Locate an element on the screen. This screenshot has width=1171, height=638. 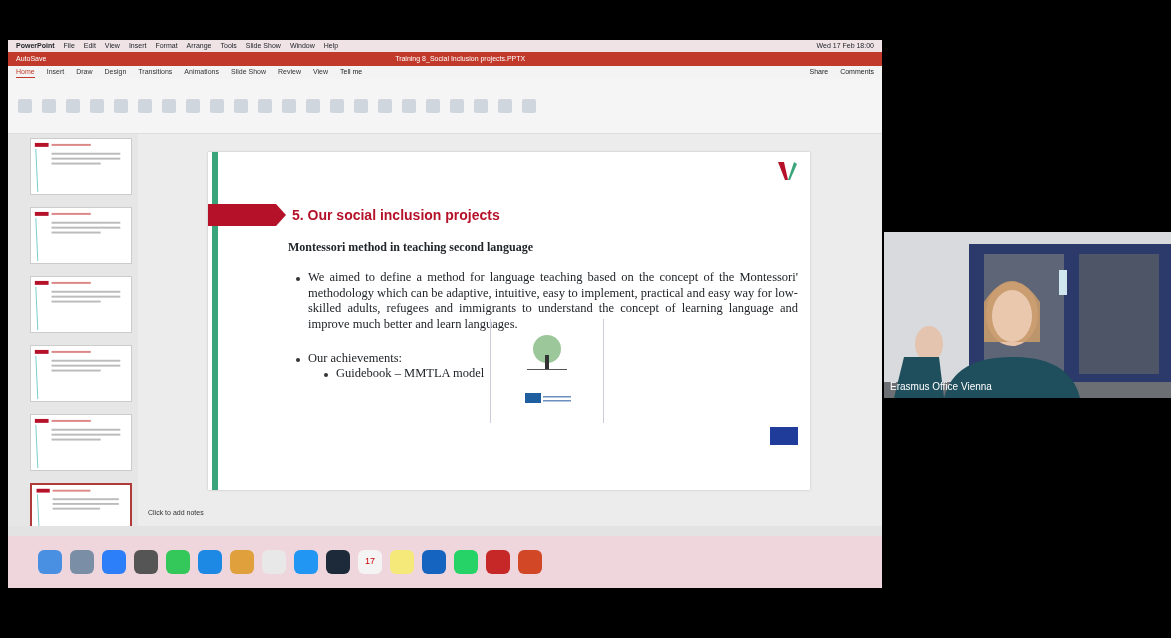
slide-subheading: Montessori method in teaching second language is located at coordinates (411, 247).